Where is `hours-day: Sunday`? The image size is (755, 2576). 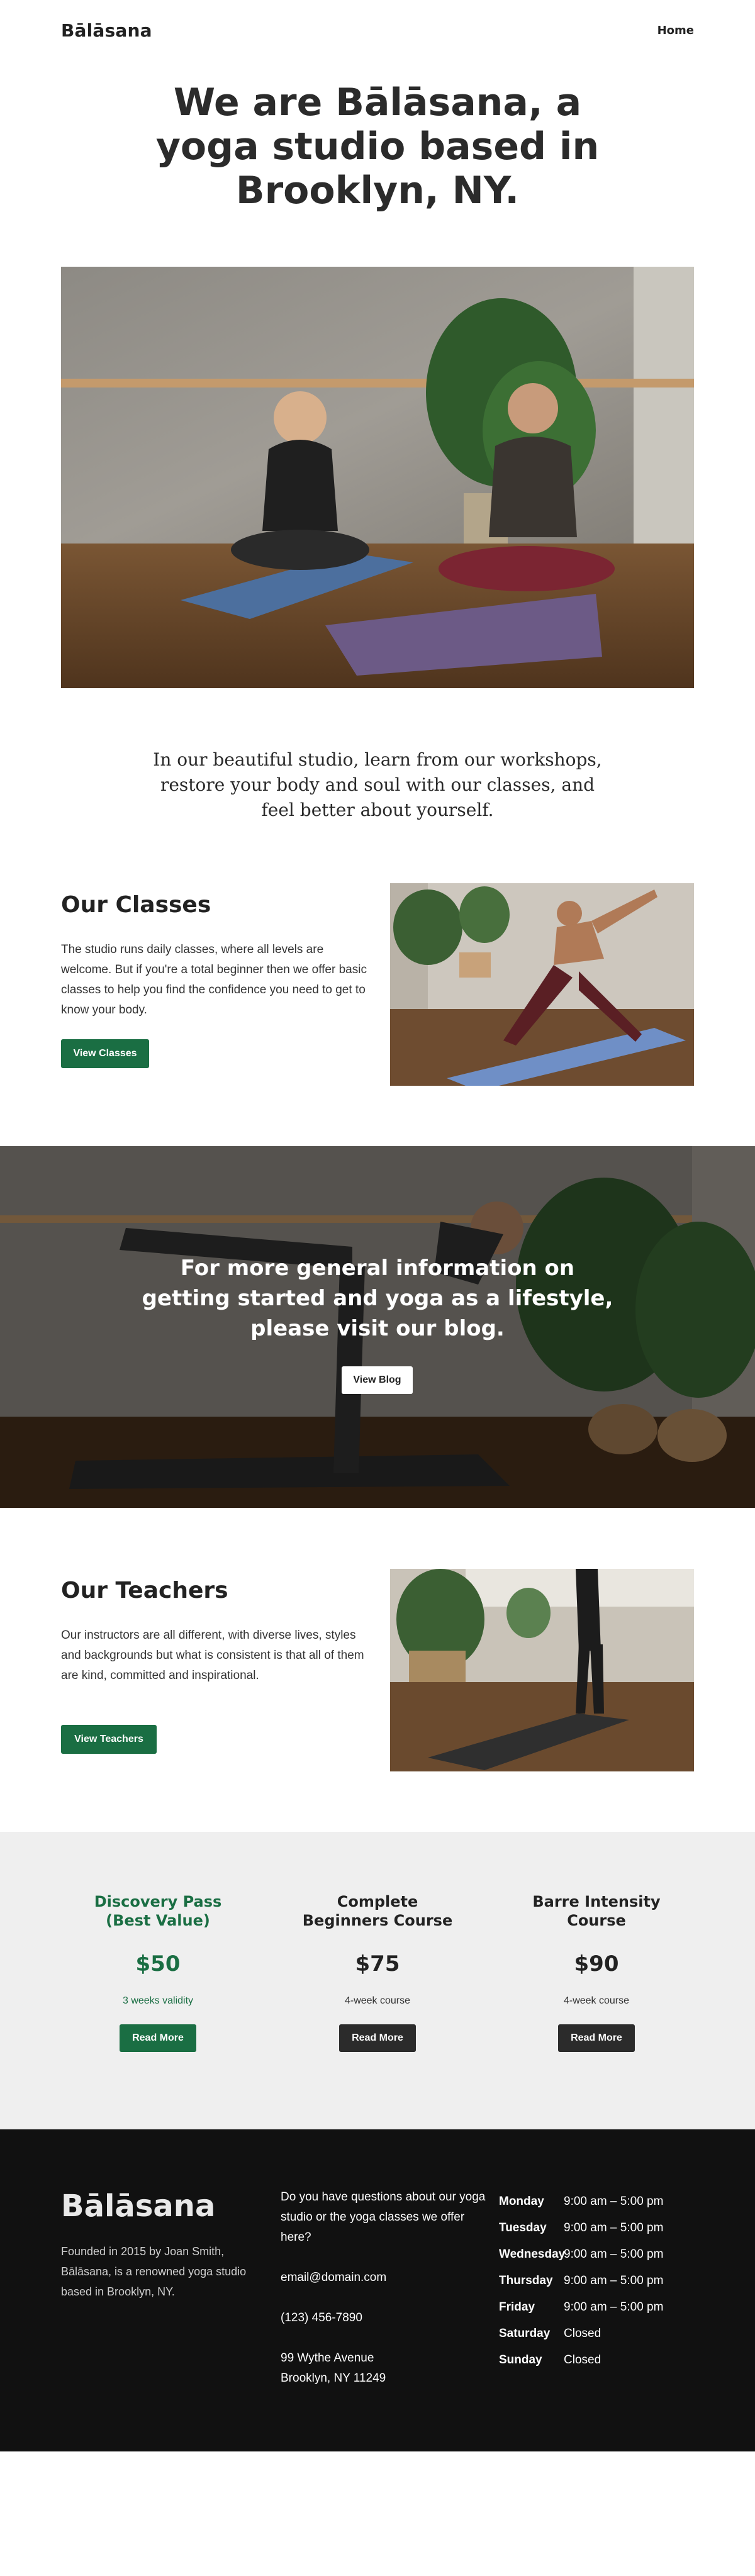 hours-day: Sunday is located at coordinates (520, 2360).